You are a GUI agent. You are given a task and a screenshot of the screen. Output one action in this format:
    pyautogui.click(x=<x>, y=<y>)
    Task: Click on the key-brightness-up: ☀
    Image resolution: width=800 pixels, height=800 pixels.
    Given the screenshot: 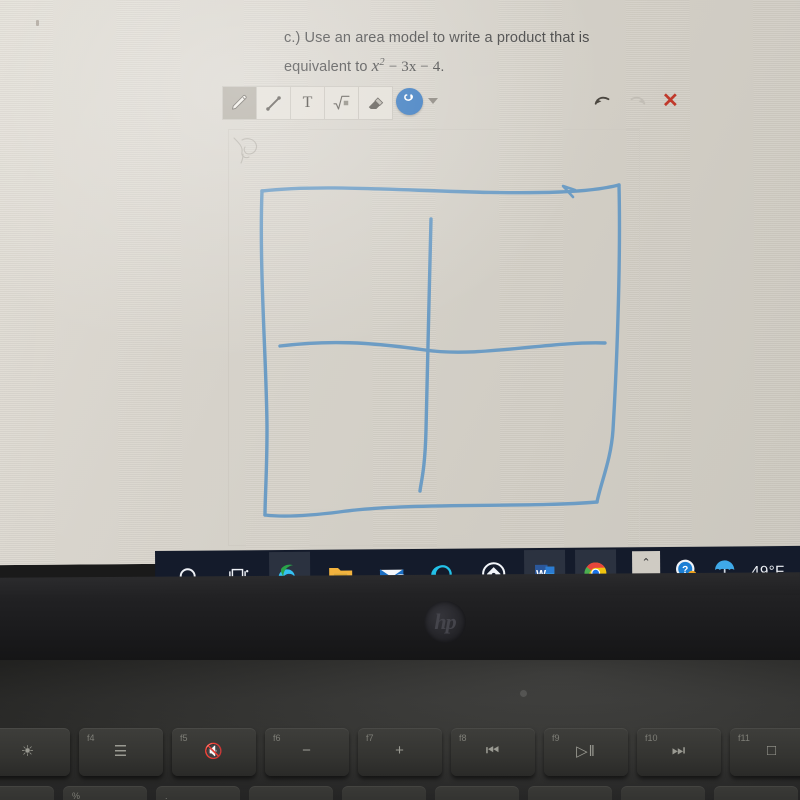 What is the action you would take?
    pyautogui.click(x=35, y=752)
    